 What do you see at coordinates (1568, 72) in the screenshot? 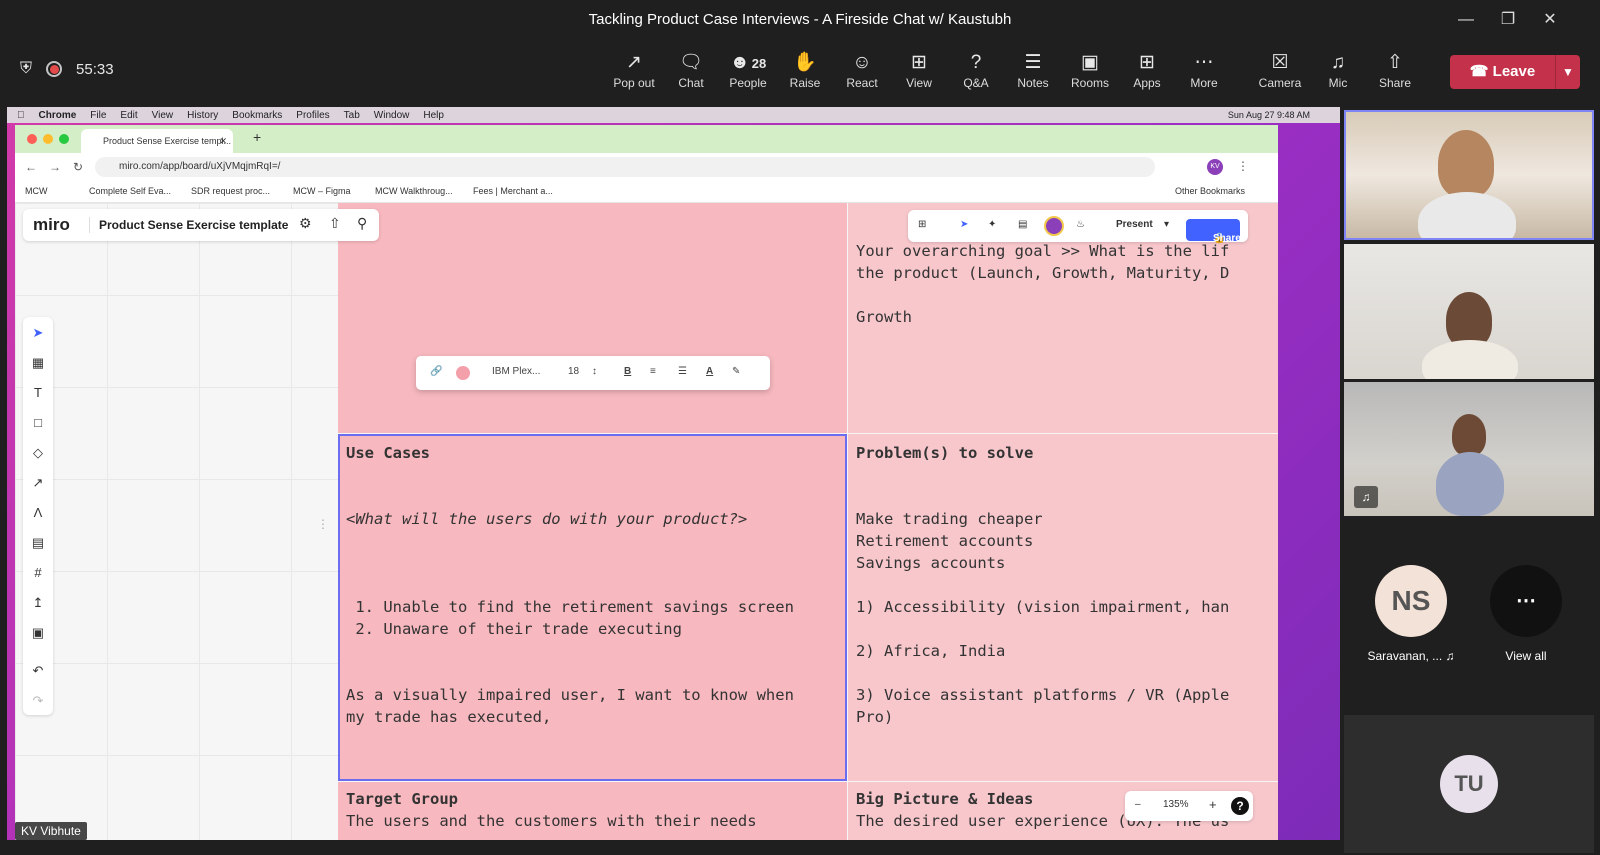
I see `chevron-down-icon: ▼` at bounding box center [1568, 72].